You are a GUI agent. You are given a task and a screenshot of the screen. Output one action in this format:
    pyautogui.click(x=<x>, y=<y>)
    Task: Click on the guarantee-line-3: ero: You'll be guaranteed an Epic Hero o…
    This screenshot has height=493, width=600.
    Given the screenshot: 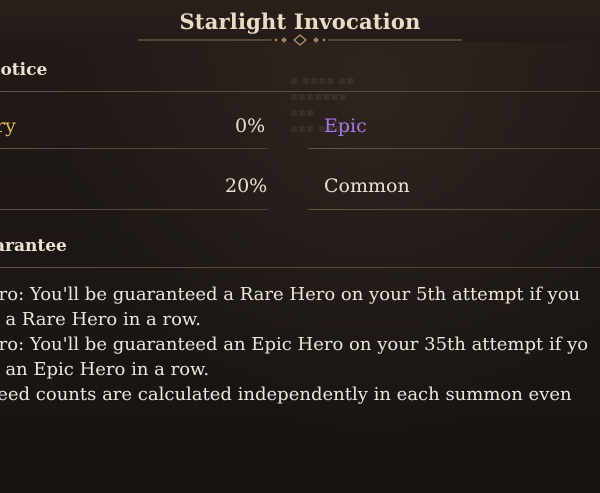 What is the action you would take?
    pyautogui.click(x=294, y=344)
    